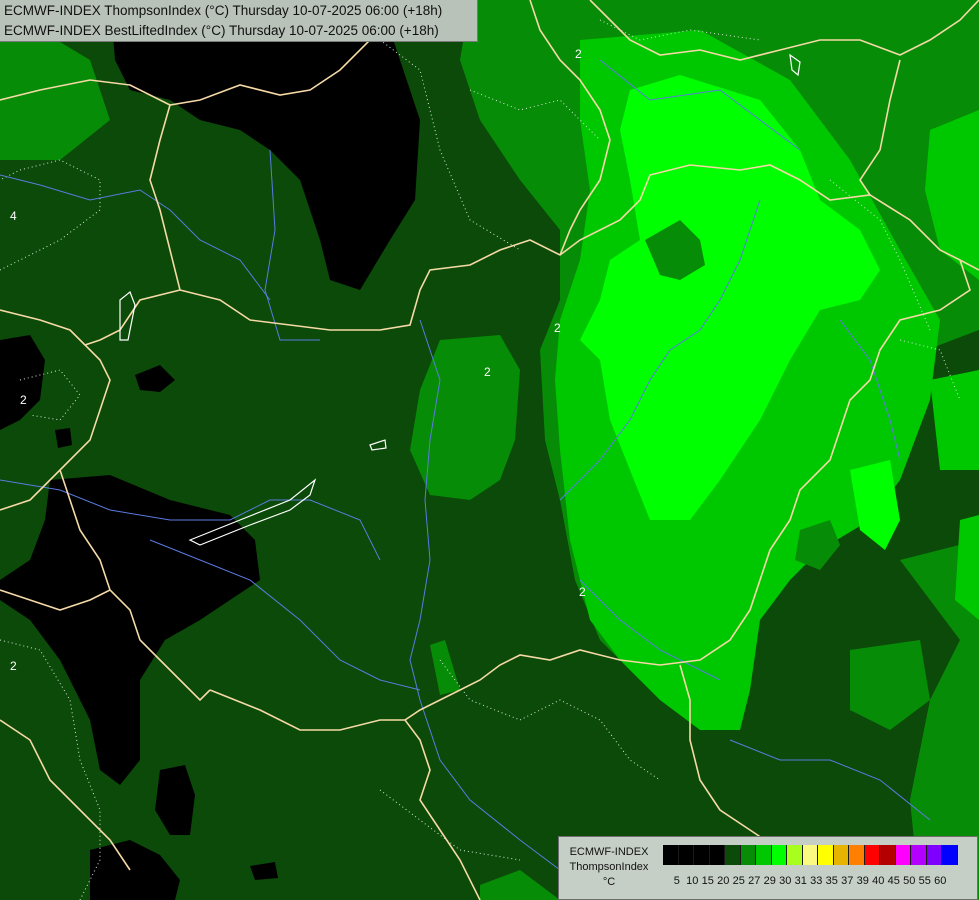  What do you see at coordinates (676, 881) in the screenshot?
I see `legend-tick-label: 5` at bounding box center [676, 881].